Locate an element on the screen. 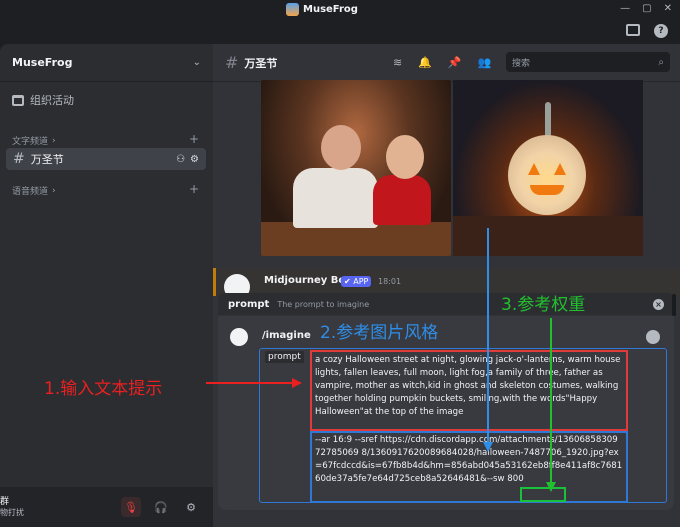  category-text-channels: 文字频道 › is located at coordinates (34, 141).